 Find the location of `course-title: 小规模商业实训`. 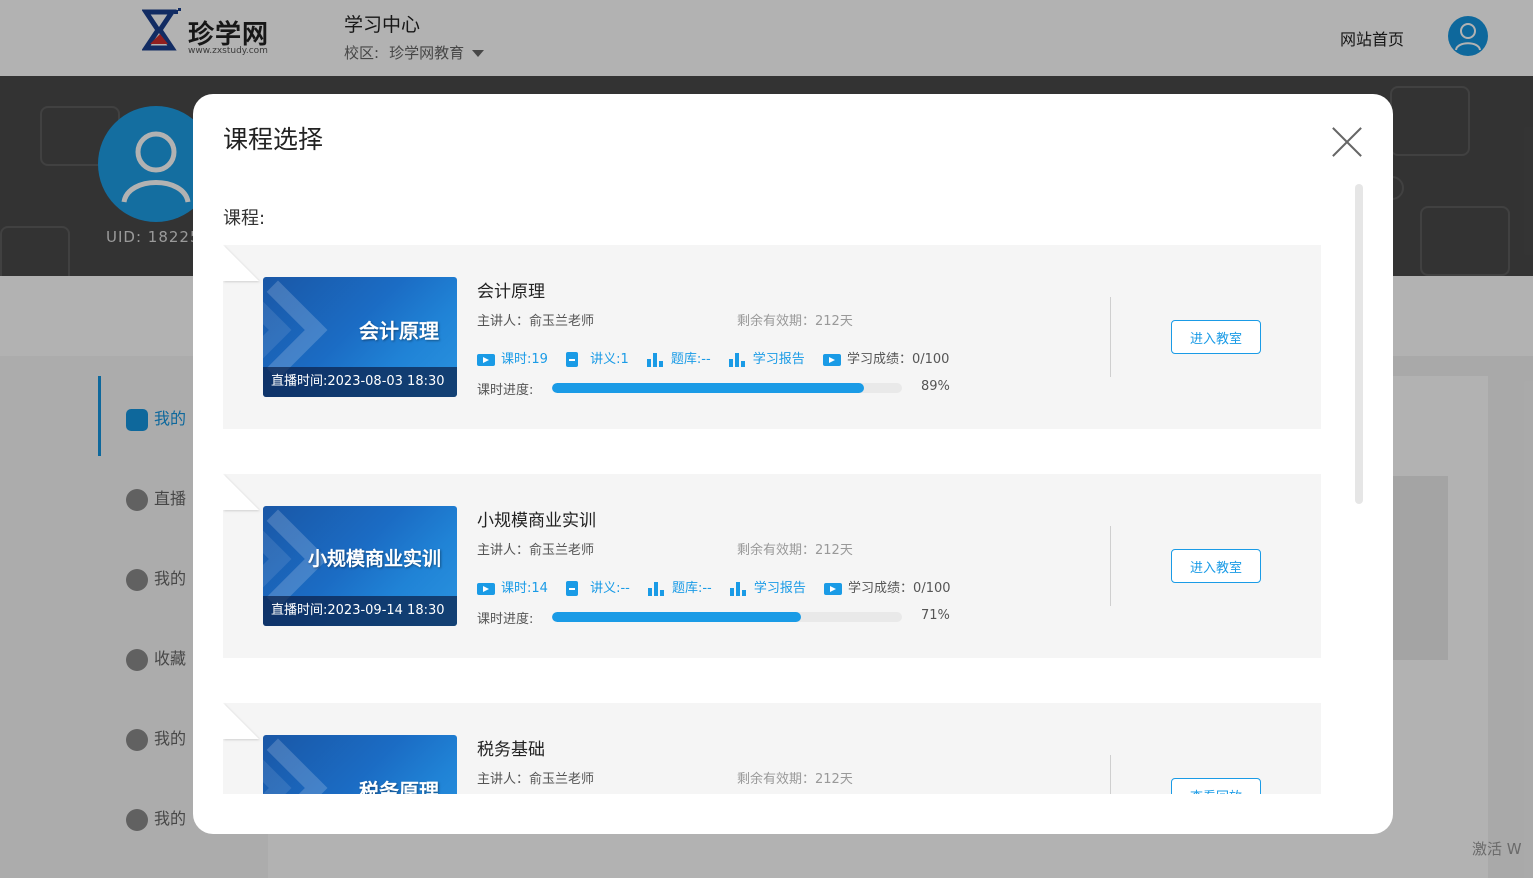

course-title: 小规模商业实训 is located at coordinates (536, 521).